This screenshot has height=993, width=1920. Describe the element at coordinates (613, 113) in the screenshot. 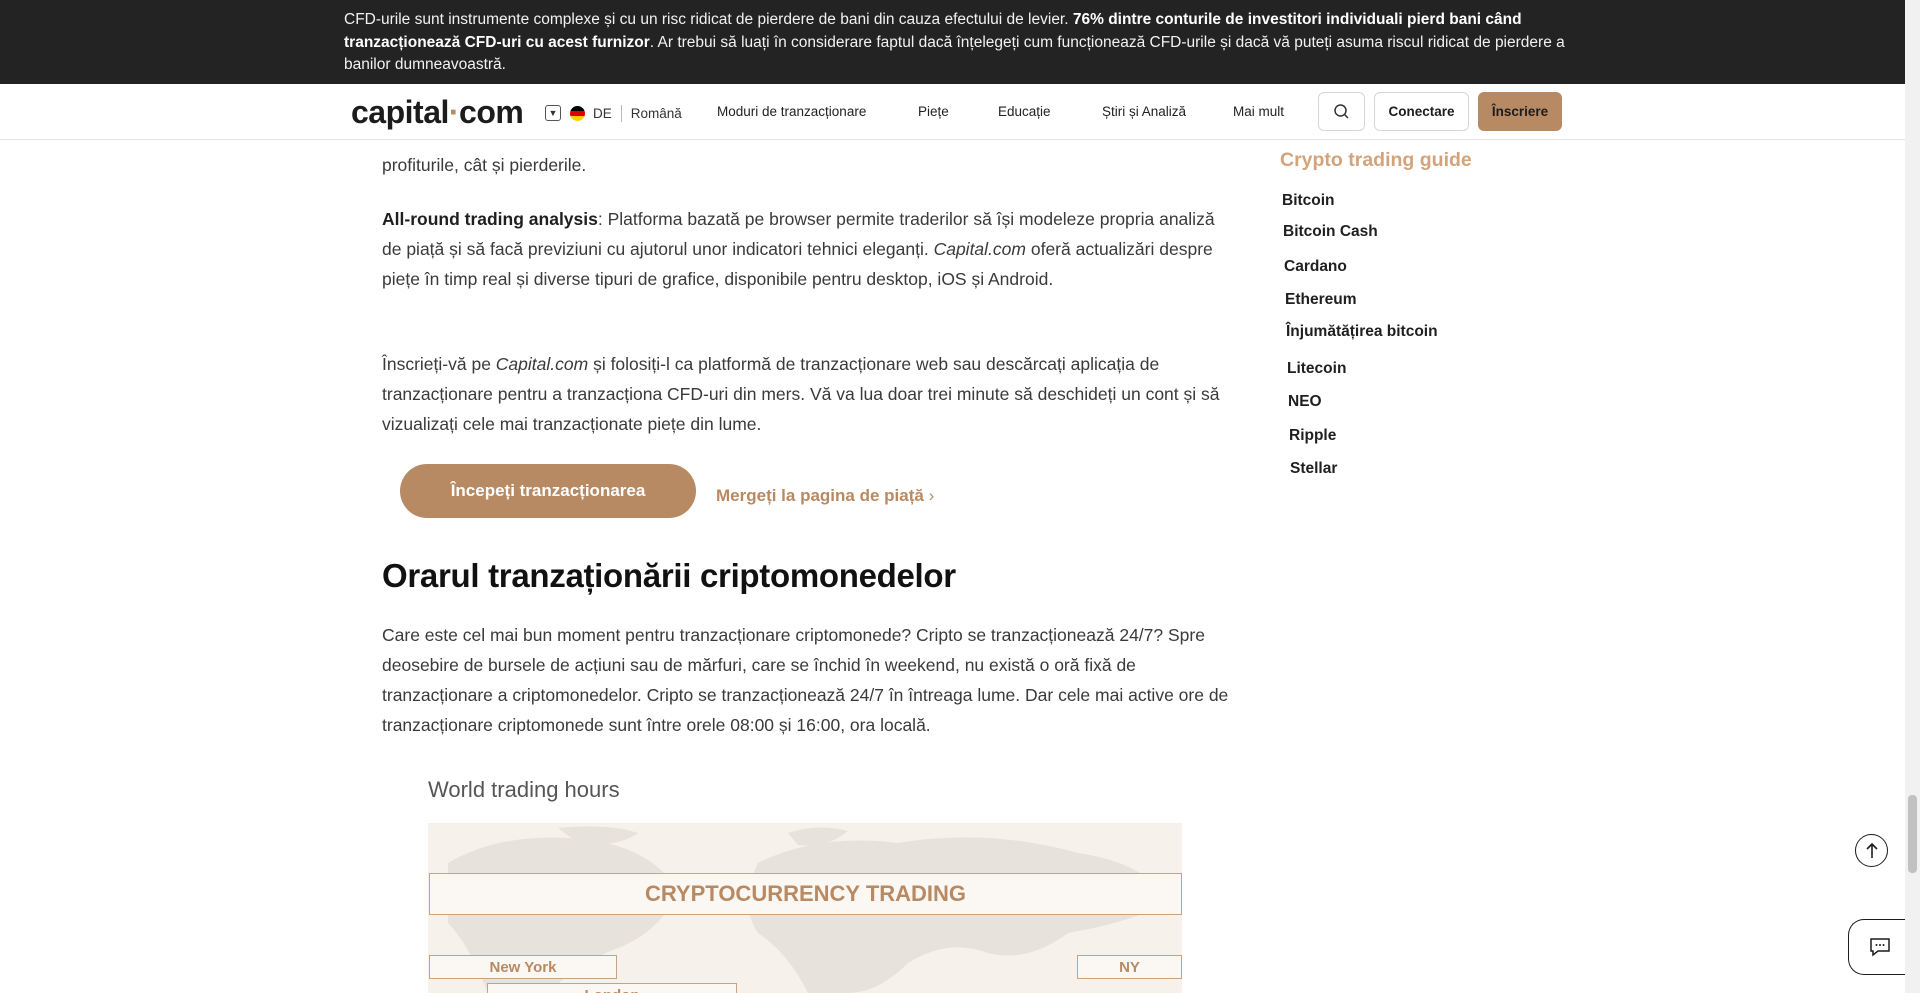

I see `language-selector: ▼ DE Română` at that location.